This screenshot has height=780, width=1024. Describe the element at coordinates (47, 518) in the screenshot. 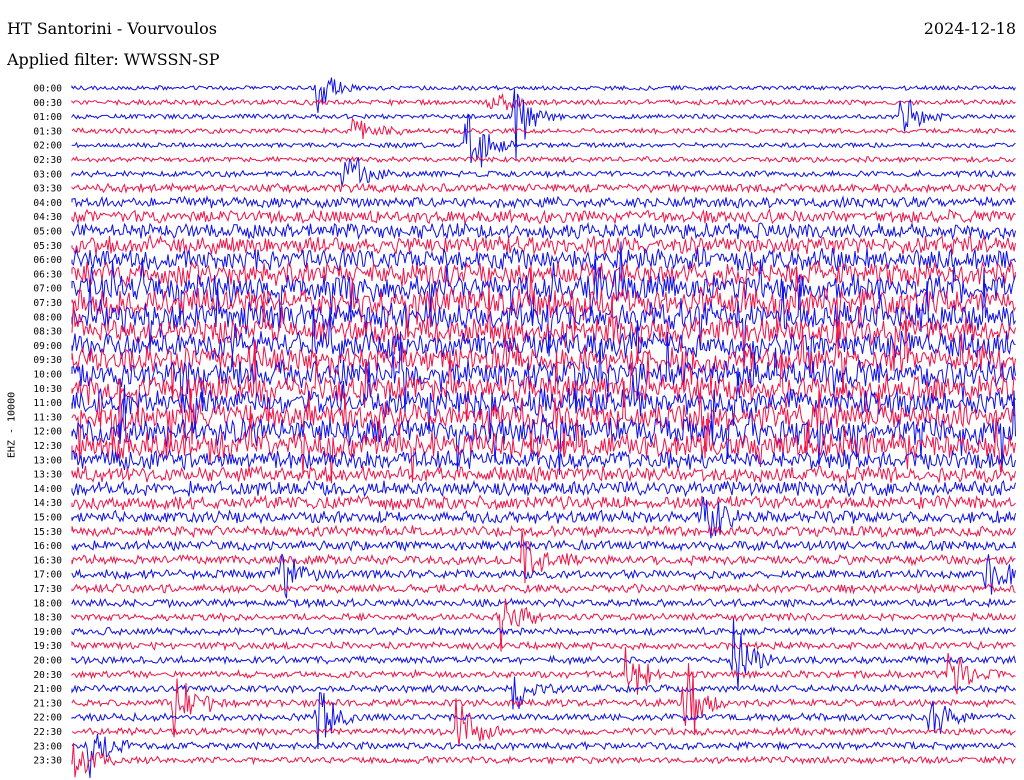

I see `time-tick-label: 15:00` at that location.